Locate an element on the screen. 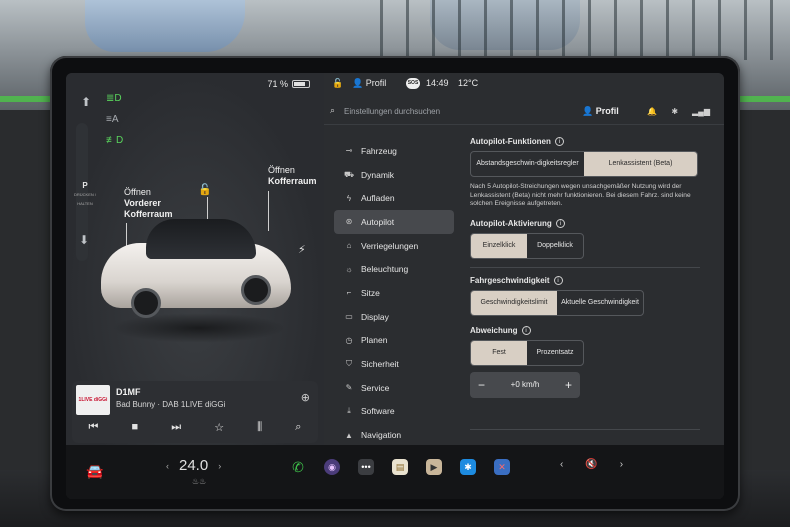 The image size is (790, 527). nav-item-dynamik: ⛟ Dynamik is located at coordinates (394, 175).